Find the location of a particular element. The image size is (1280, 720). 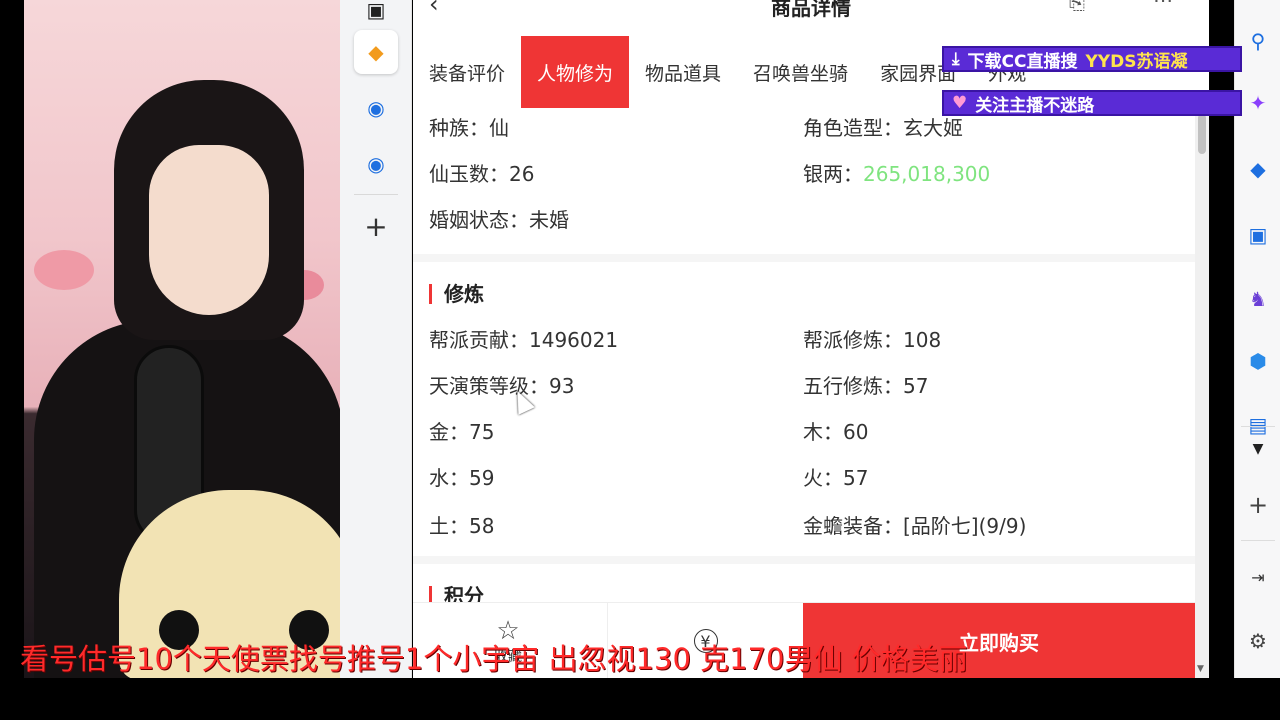

follow-text: 关注主播不迷路 is located at coordinates (1035, 105).